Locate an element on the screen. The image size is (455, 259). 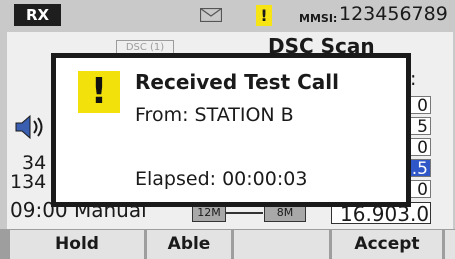
dialog-from: From: STATION B is located at coordinates (214, 115).